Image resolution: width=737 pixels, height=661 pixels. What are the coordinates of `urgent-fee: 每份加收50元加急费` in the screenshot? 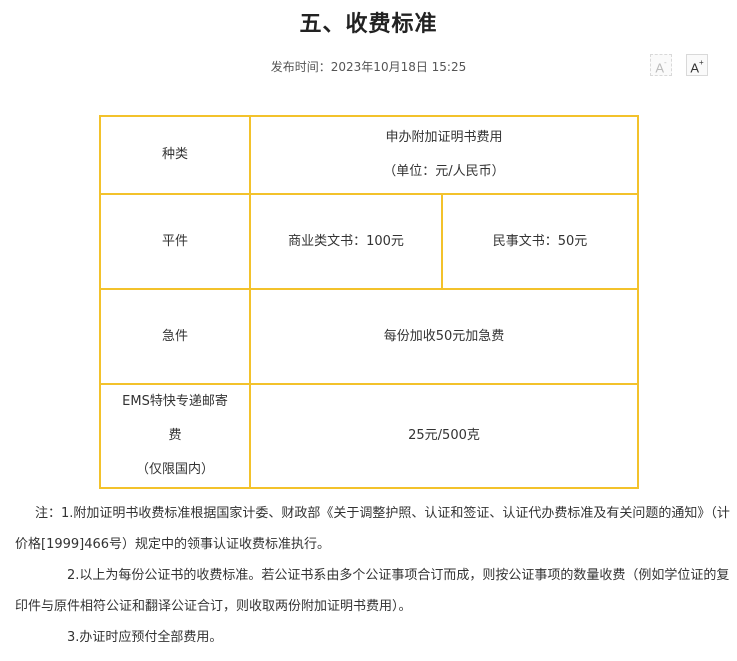 It's located at (444, 336).